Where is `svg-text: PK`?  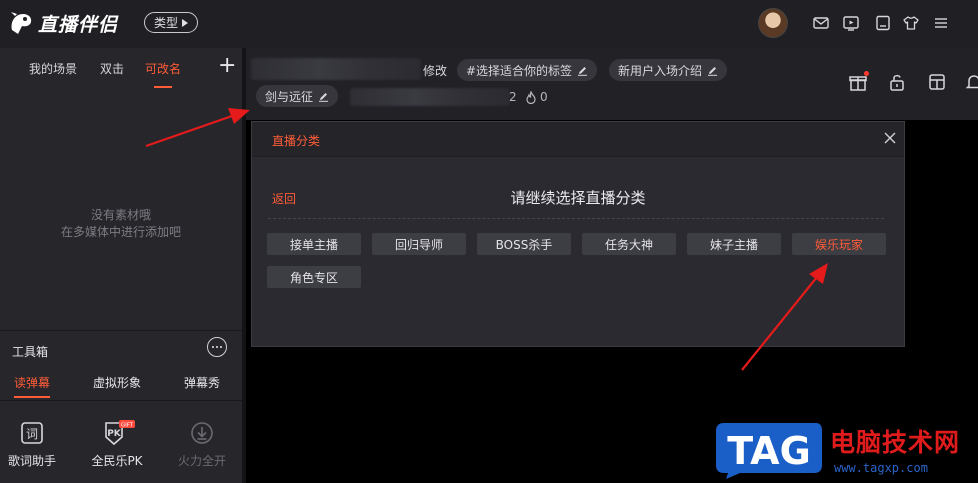 svg-text: PK is located at coordinates (114, 434).